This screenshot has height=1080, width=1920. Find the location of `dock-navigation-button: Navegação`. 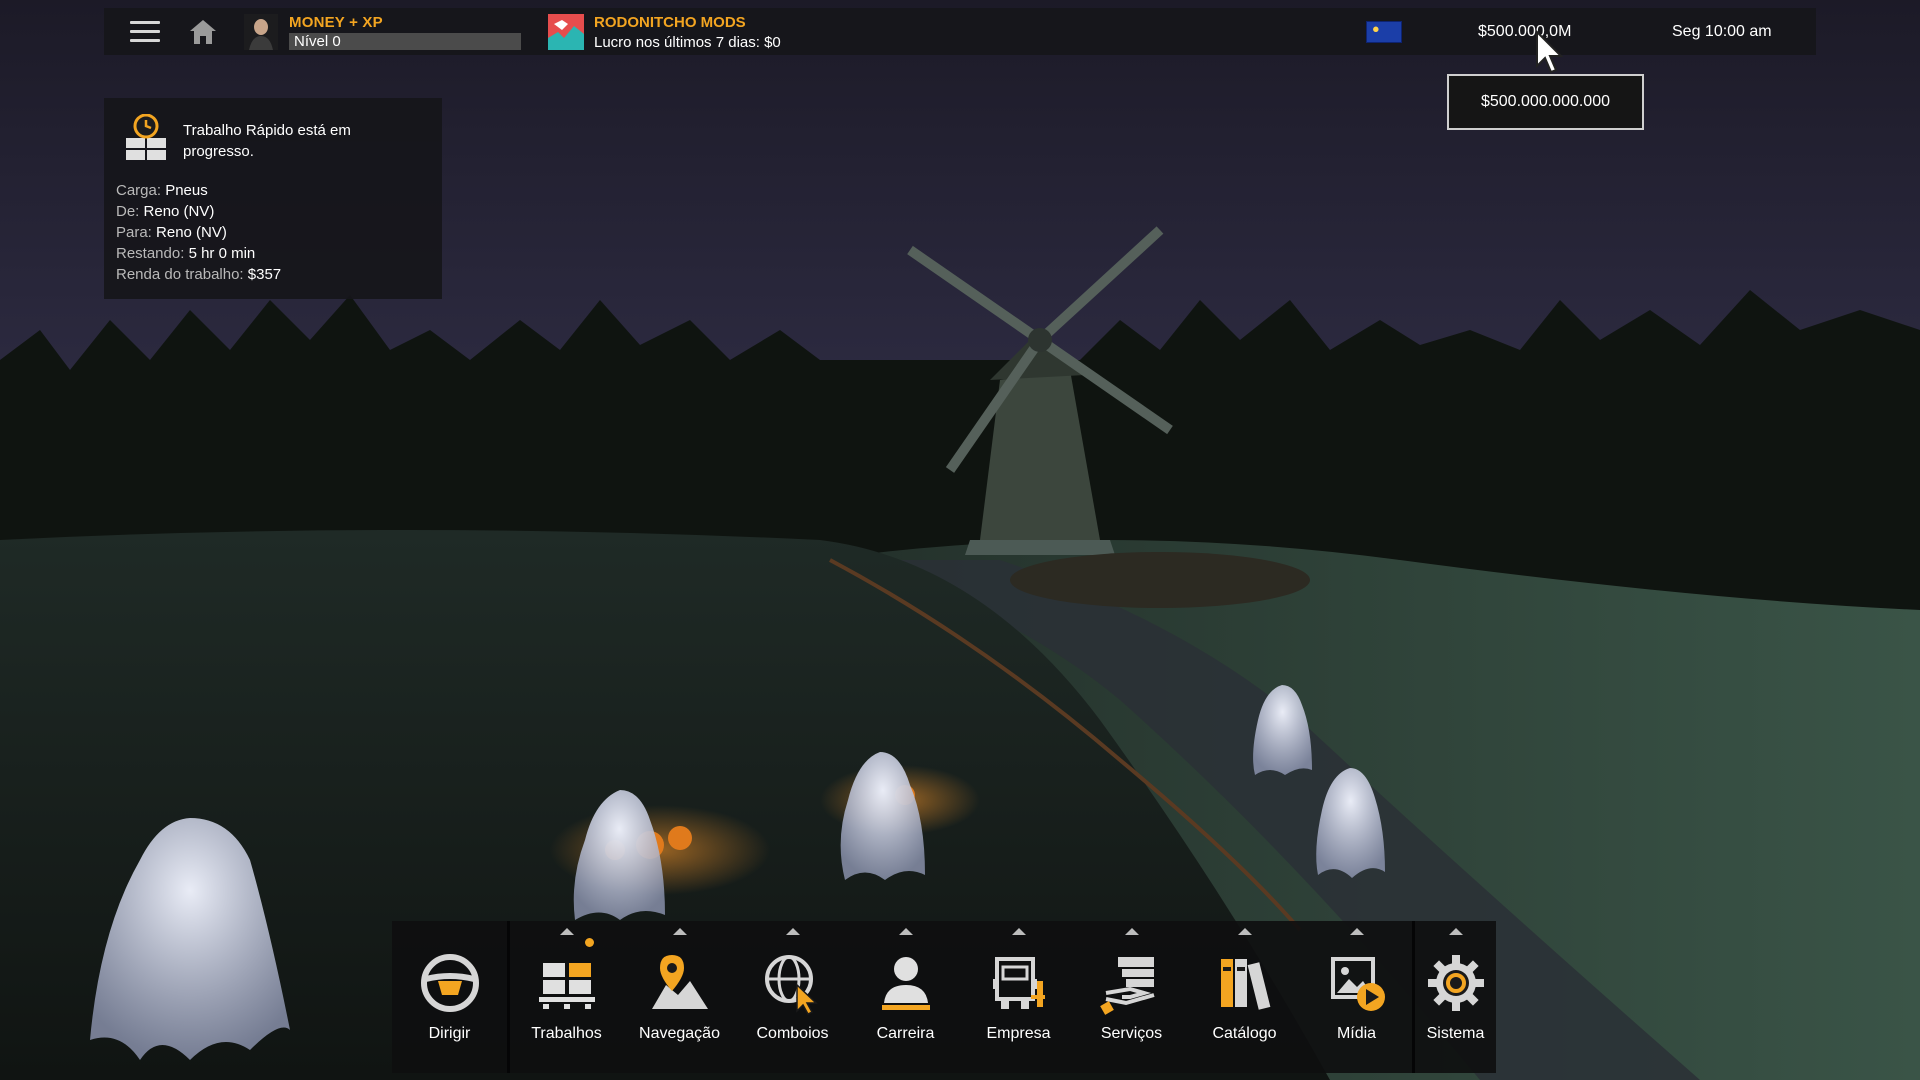

dock-navigation-button: Navegação is located at coordinates (679, 997).